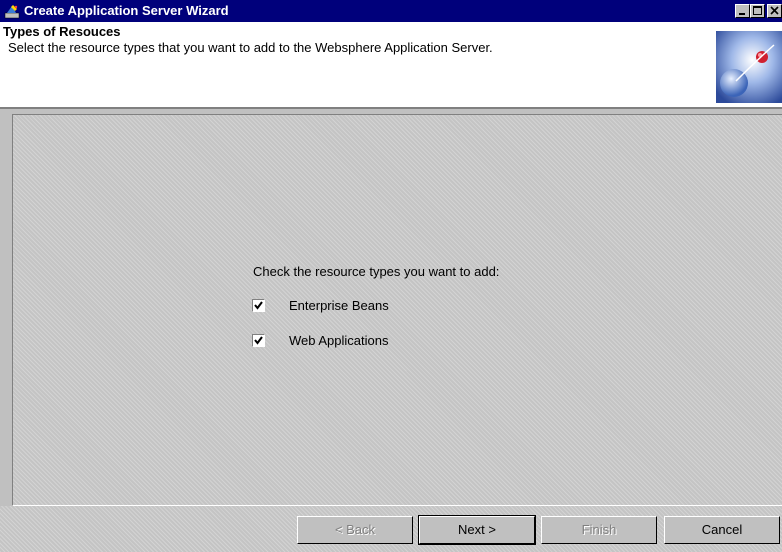 The height and width of the screenshot is (552, 782). Describe the element at coordinates (62, 31) in the screenshot. I see `page-title: Types of Resouces` at that location.